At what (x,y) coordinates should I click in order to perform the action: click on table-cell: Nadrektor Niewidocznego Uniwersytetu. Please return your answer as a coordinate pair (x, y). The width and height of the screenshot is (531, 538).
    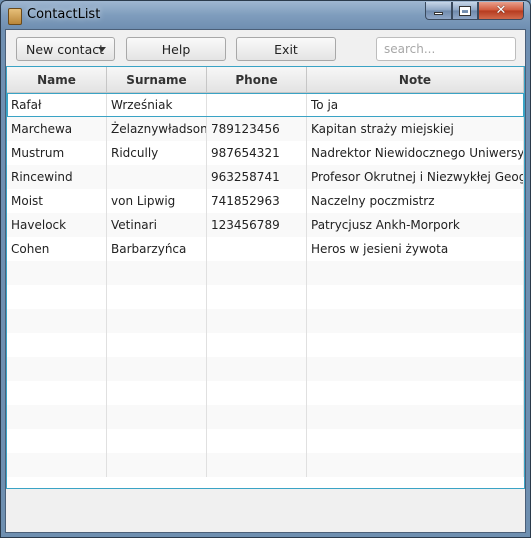
    Looking at the image, I should click on (415, 153).